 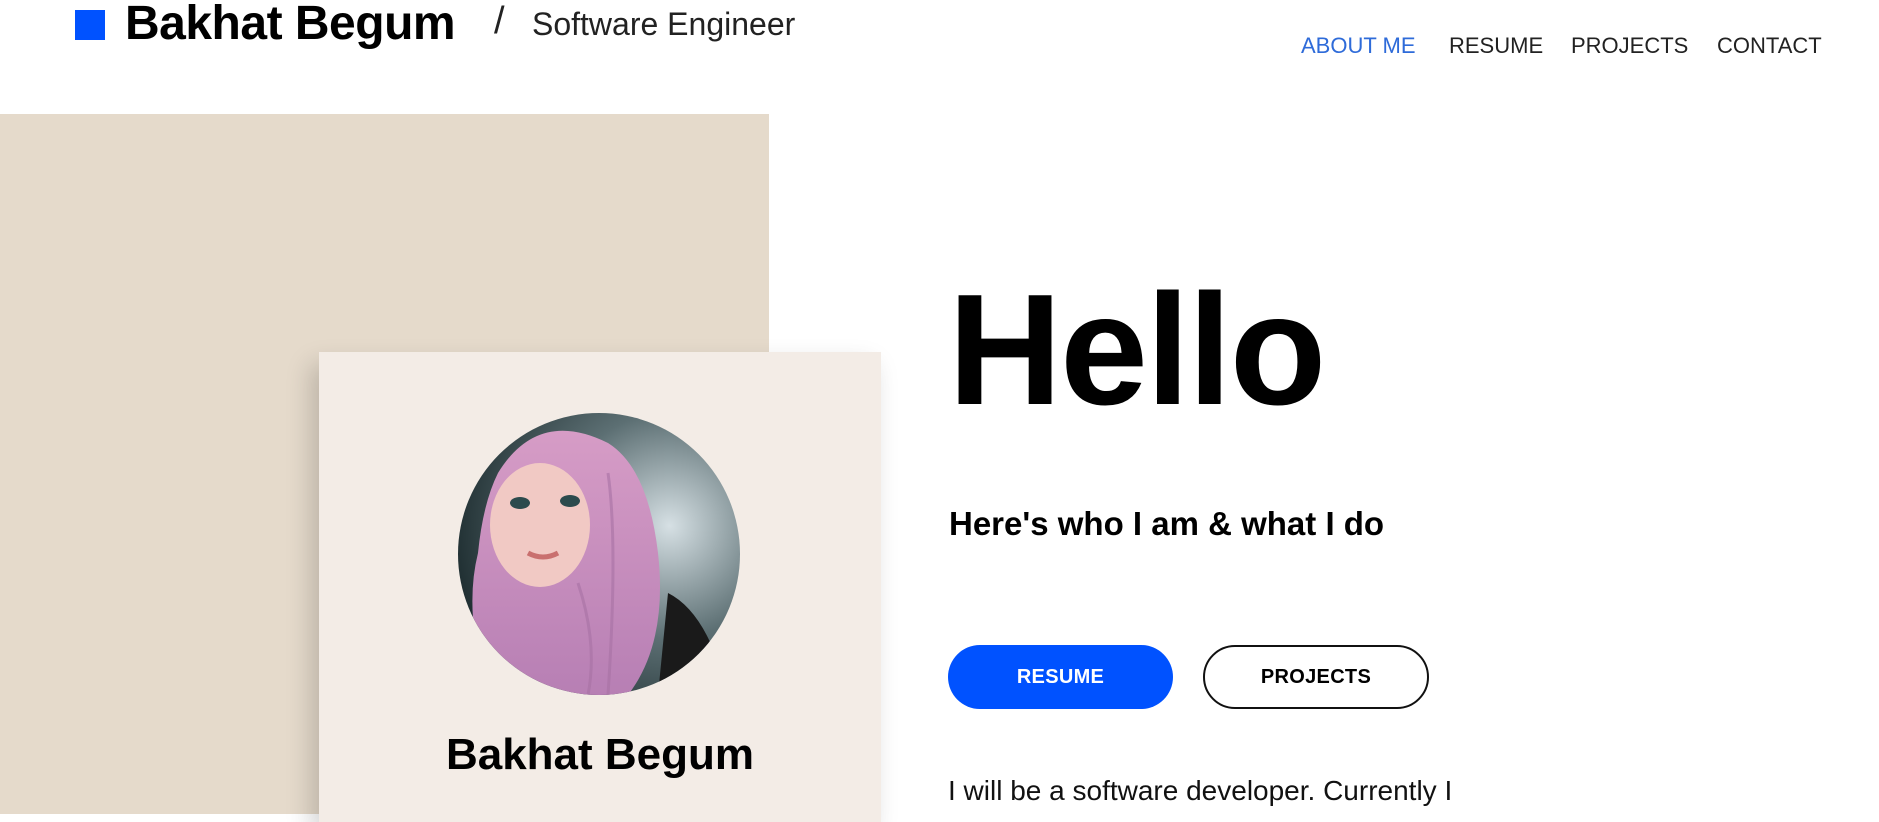 I want to click on hero-subtitle: Here's who I am & what I do, so click(x=1167, y=523).